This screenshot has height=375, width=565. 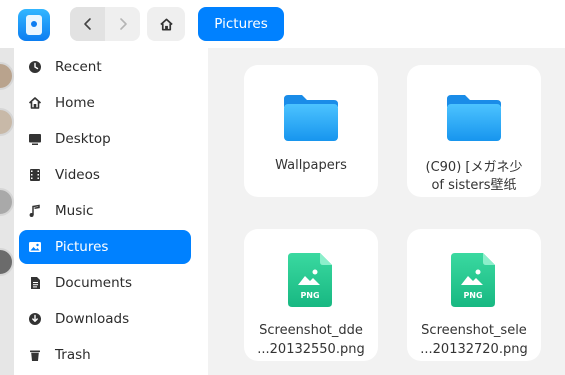 I want to click on background-window-edge, so click(x=7, y=211).